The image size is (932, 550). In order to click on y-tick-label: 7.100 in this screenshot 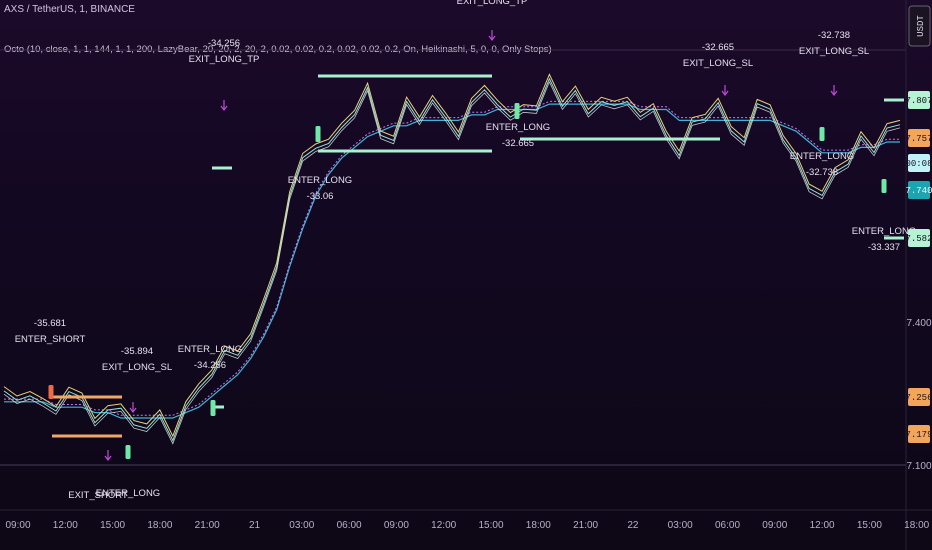, I will do `click(918, 466)`.